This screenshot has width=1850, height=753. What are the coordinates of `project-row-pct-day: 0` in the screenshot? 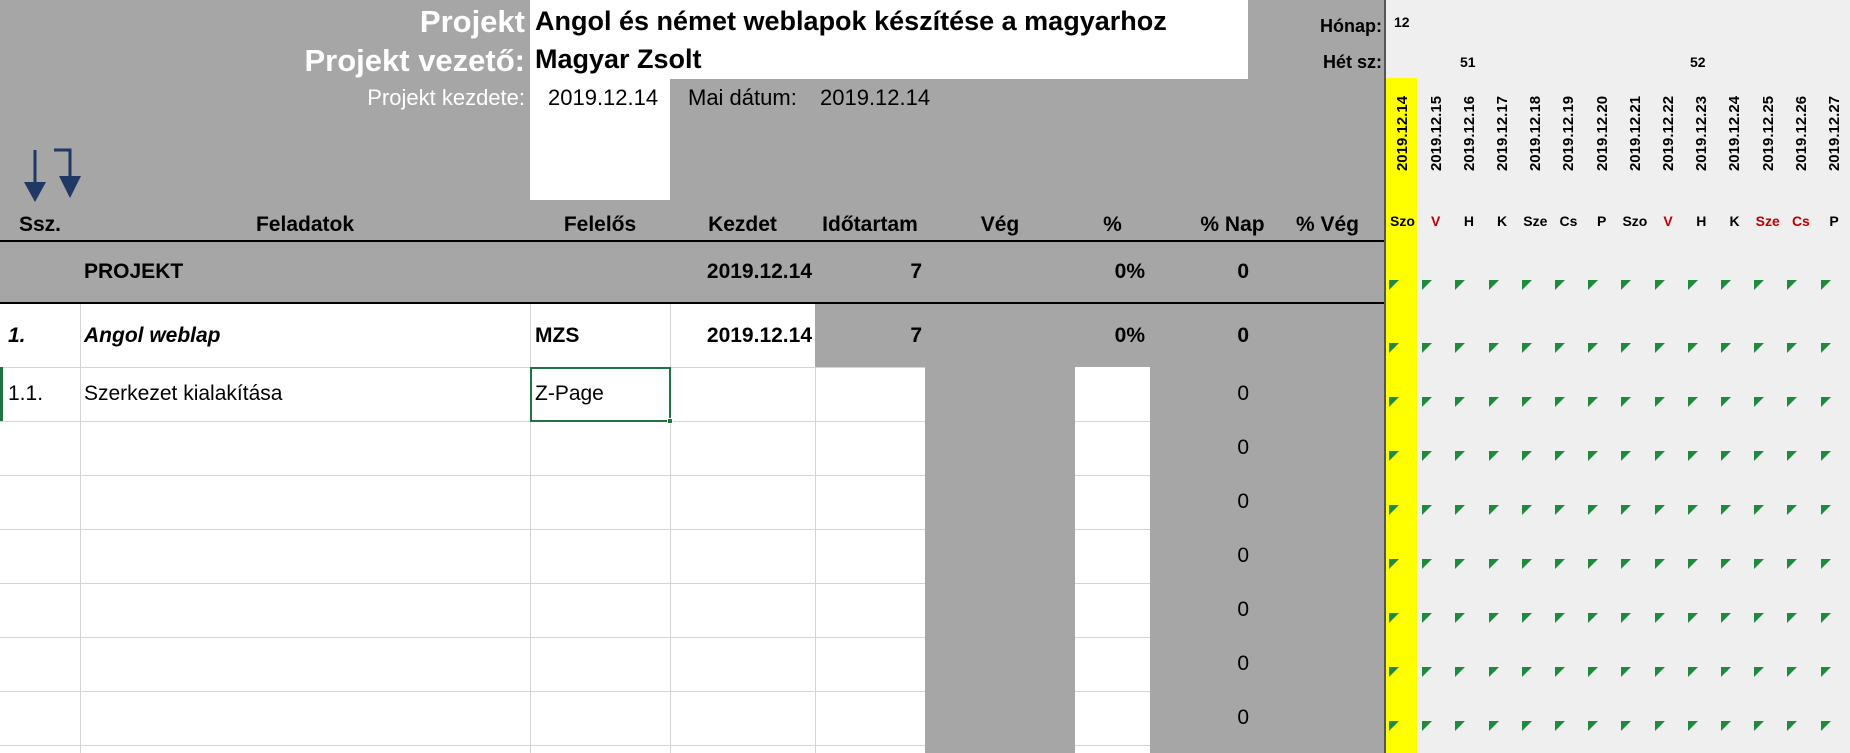 It's located at (1243, 271).